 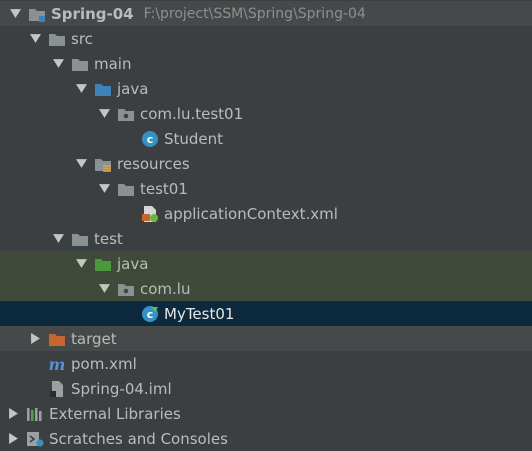 What do you see at coordinates (266, 288) in the screenshot?
I see `tree-item-package-com-lu: com.lu` at bounding box center [266, 288].